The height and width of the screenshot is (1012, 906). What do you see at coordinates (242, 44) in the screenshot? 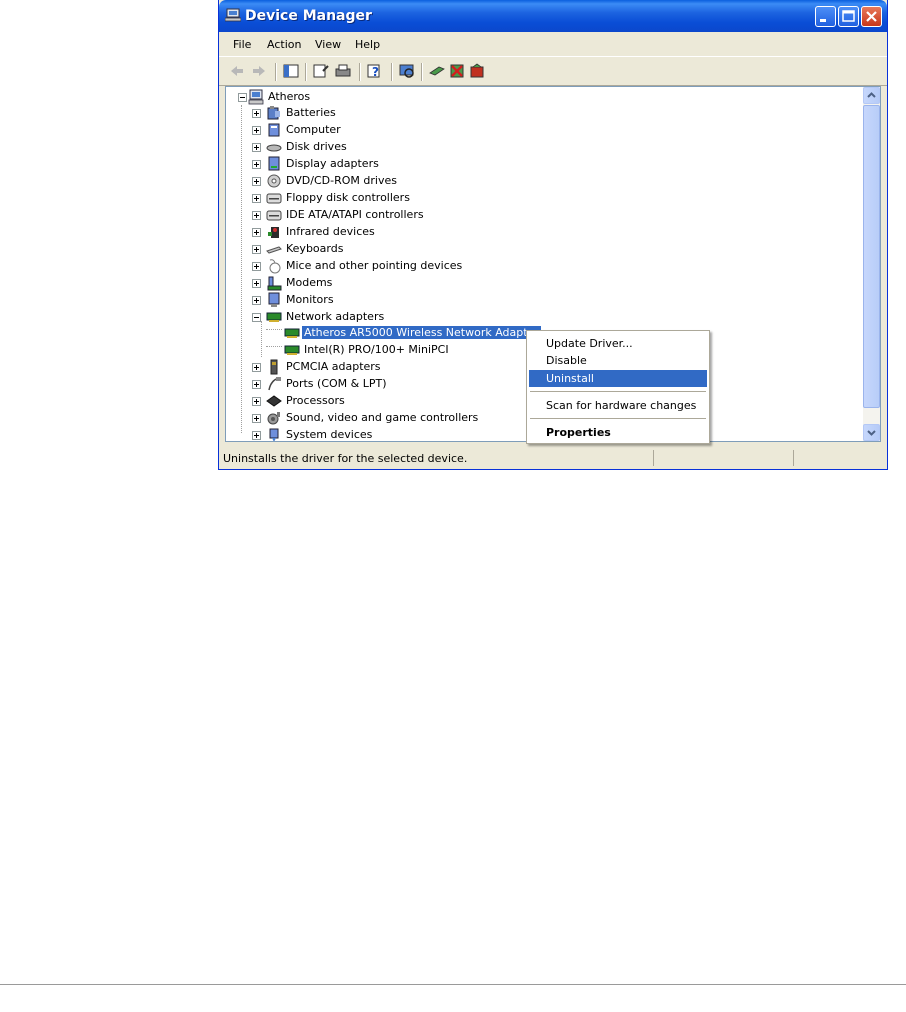
I see `menu-file: File` at bounding box center [242, 44].